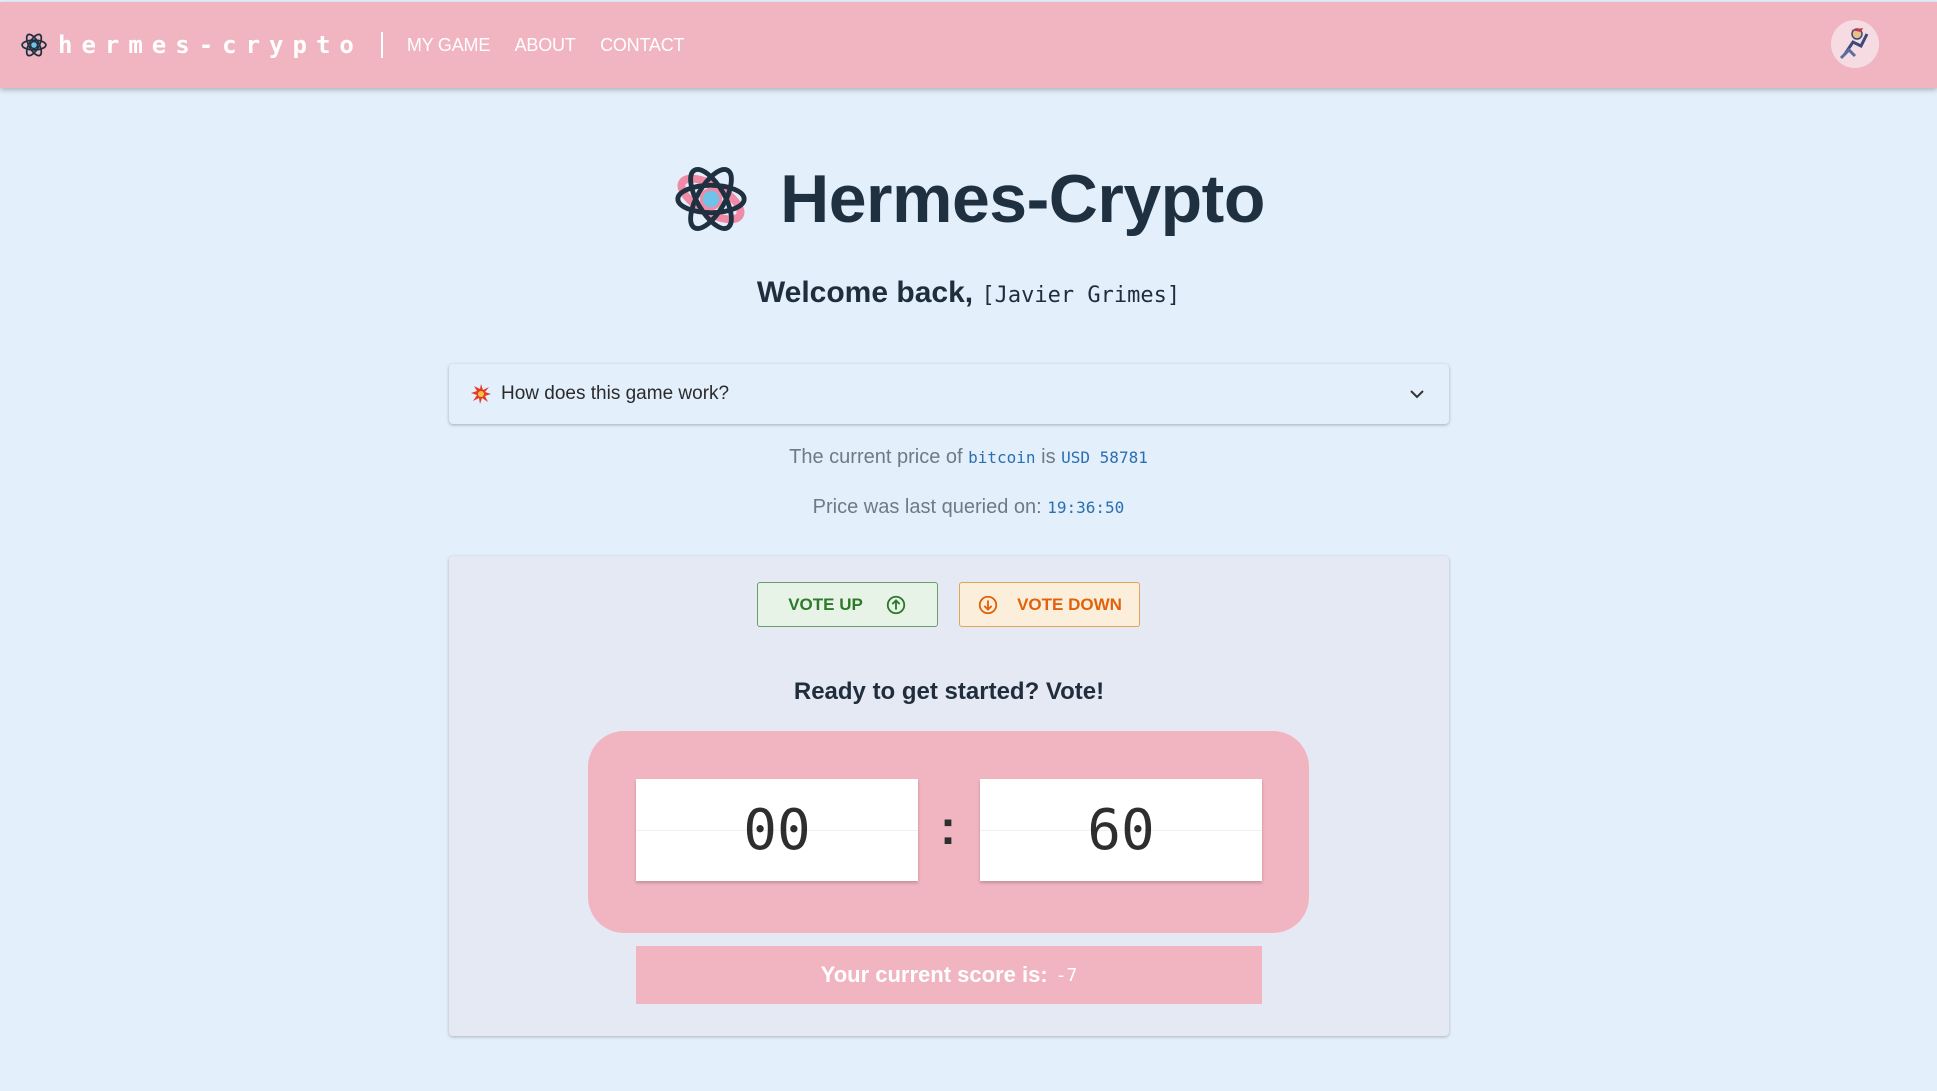  I want to click on coin-name: bitcoin, so click(1002, 457).